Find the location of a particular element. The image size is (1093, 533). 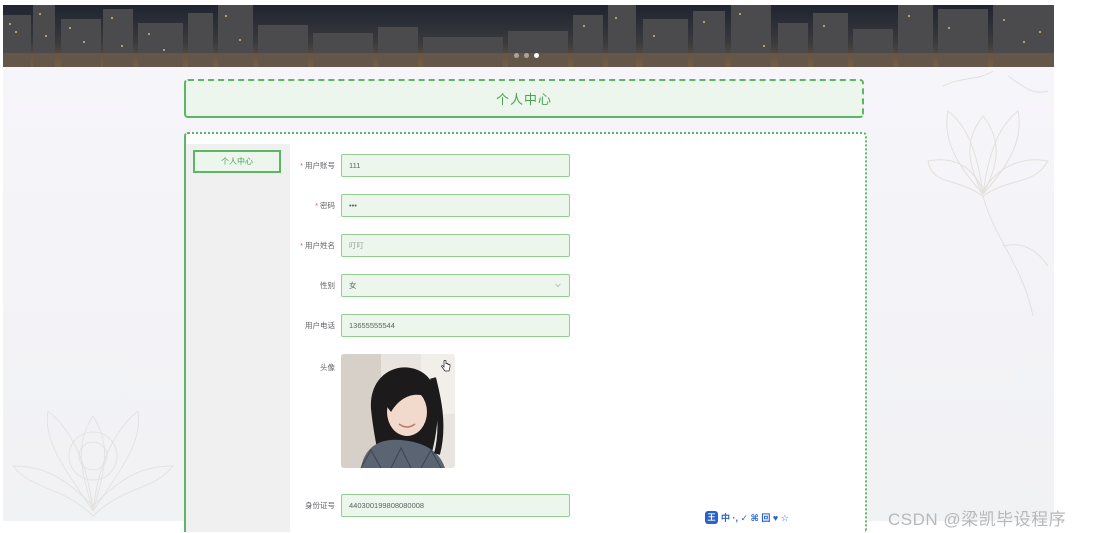

page-title-bar: 个人中心 is located at coordinates (524, 98).